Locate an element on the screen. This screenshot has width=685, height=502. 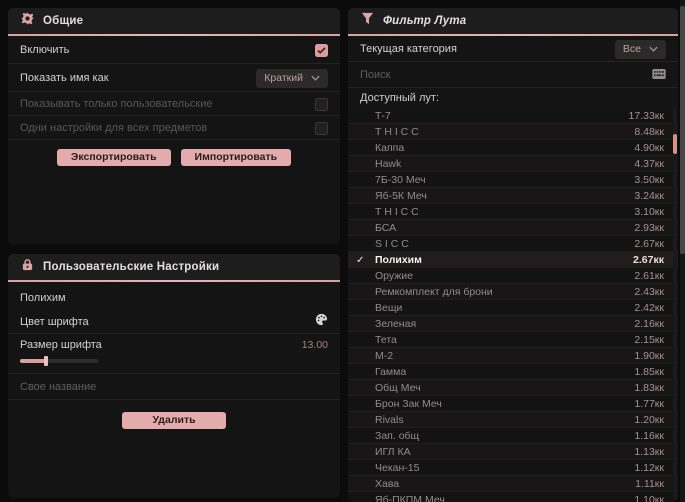
loot-row: Яб-ПКПМ Меч 1.10кк is located at coordinates (513, 497).